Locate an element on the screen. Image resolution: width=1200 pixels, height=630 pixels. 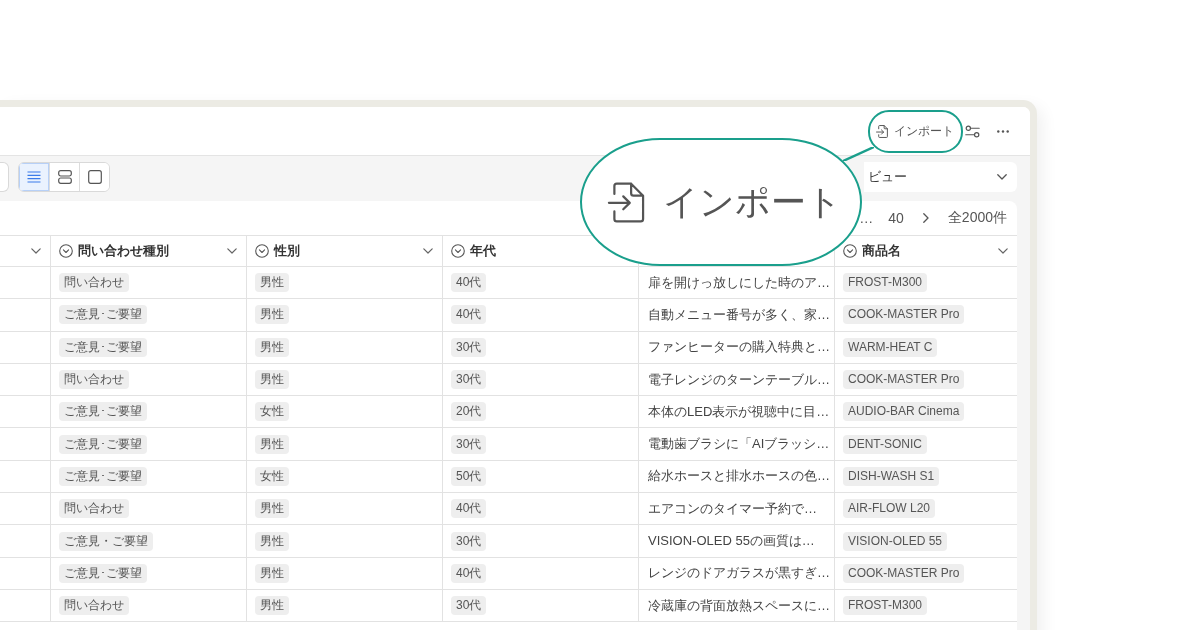
connector-line is located at coordinates (858, 154).